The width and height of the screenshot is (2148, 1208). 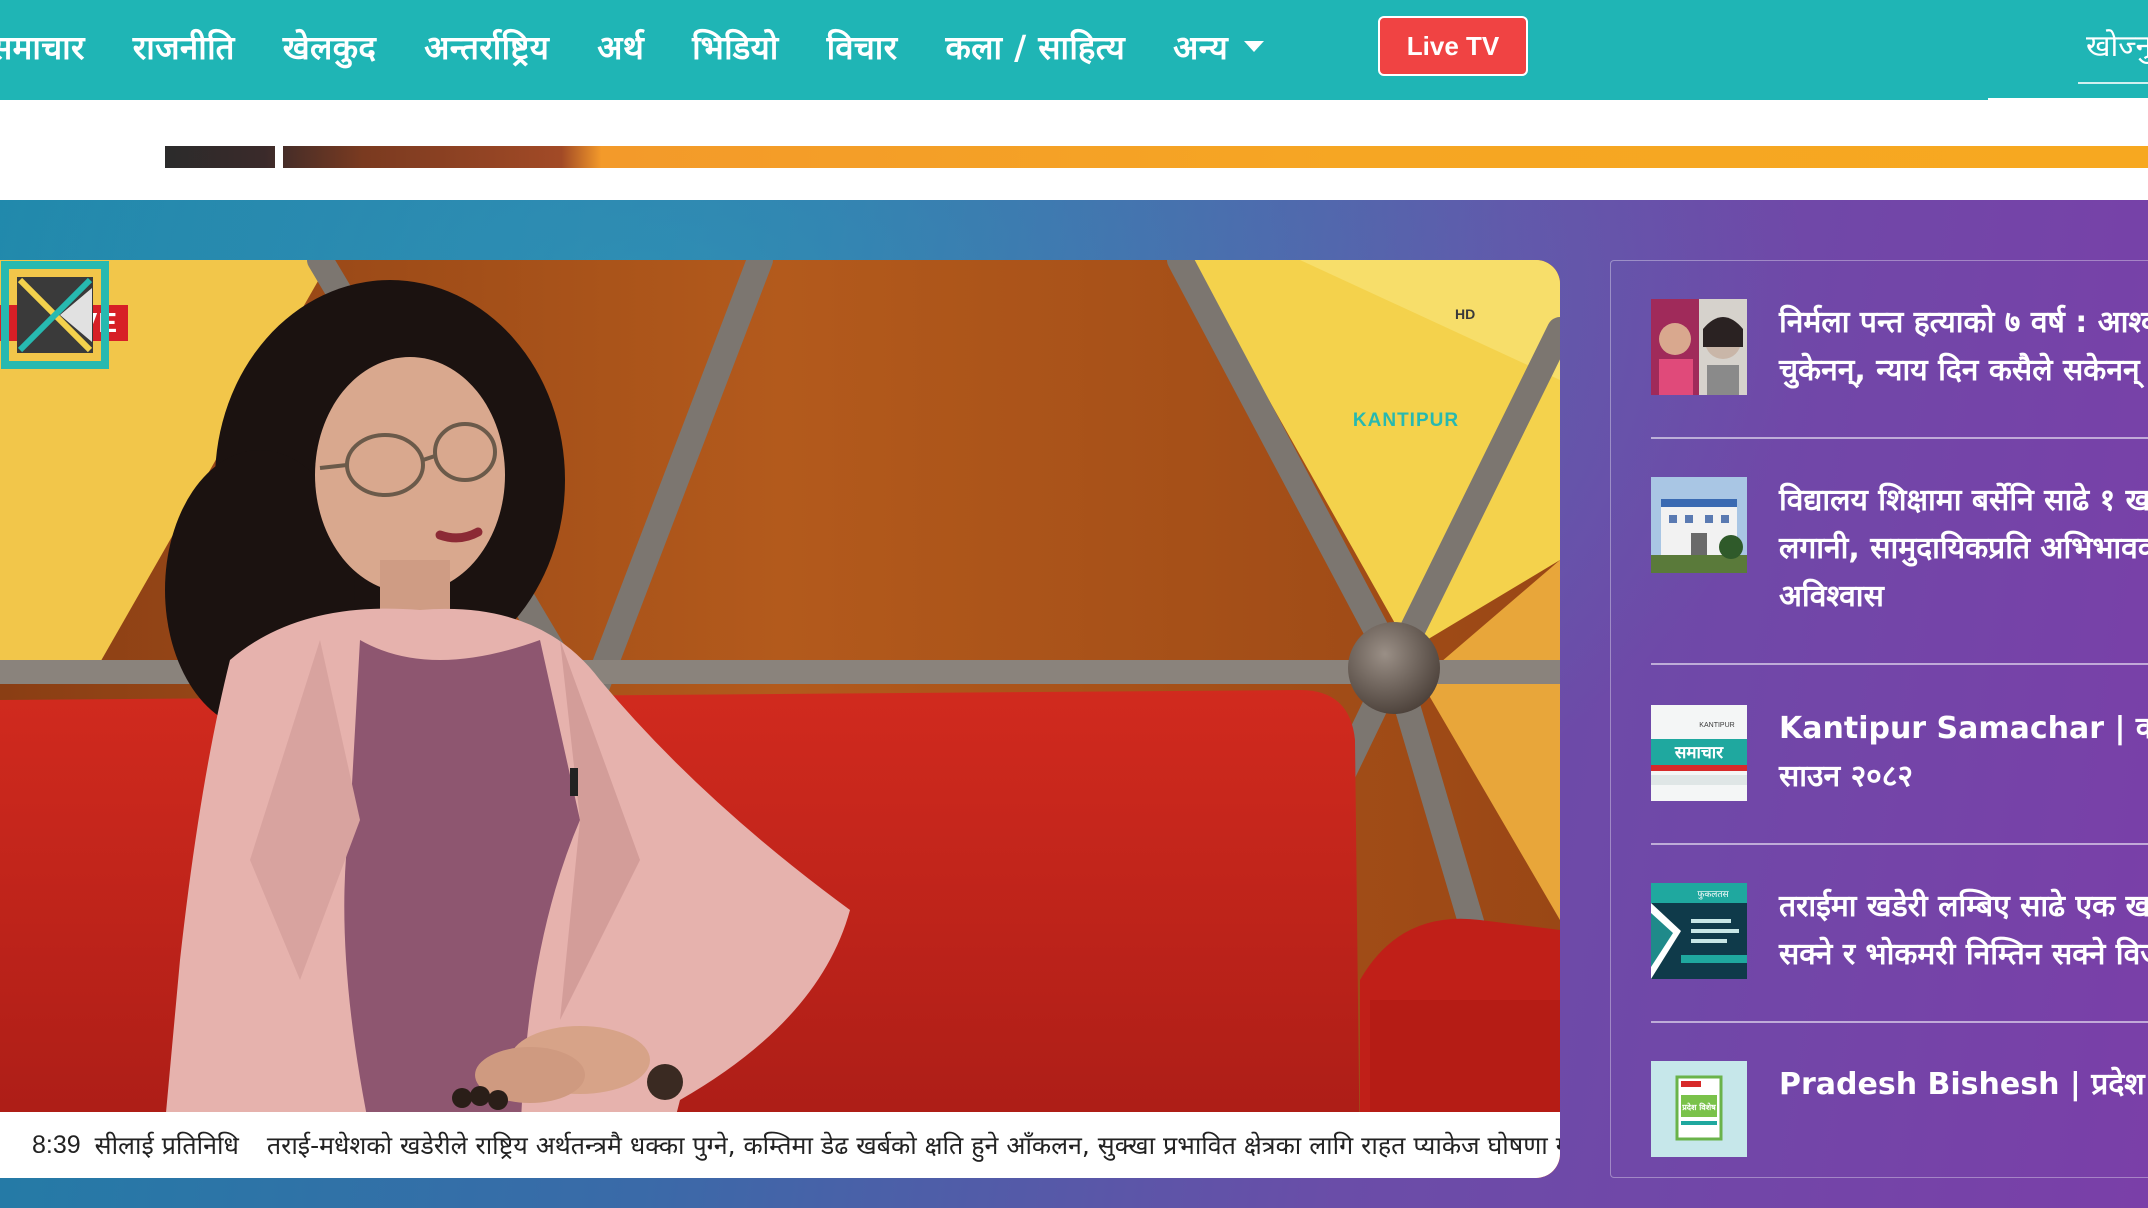 I want to click on news-thumbnail: फुकलतस, so click(x=1699, y=931).